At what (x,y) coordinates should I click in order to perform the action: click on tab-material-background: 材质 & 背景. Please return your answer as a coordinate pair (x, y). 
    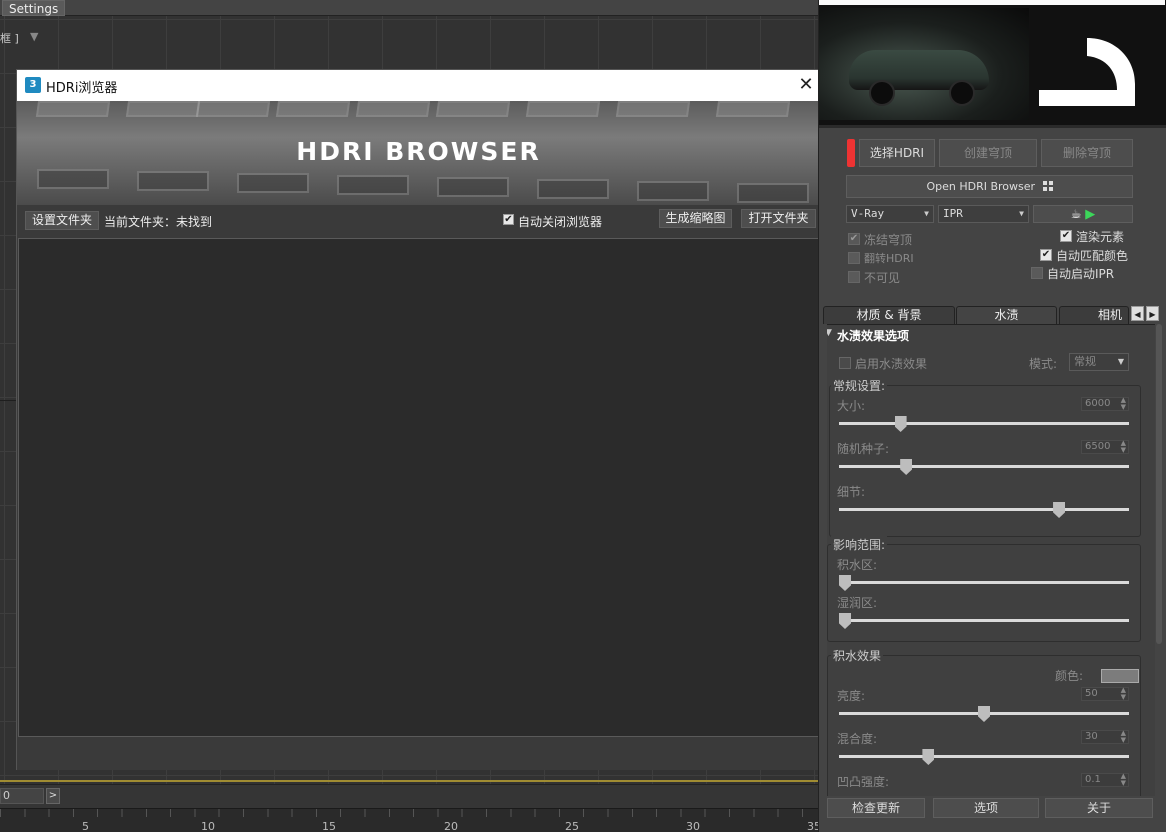
    Looking at the image, I should click on (889, 315).